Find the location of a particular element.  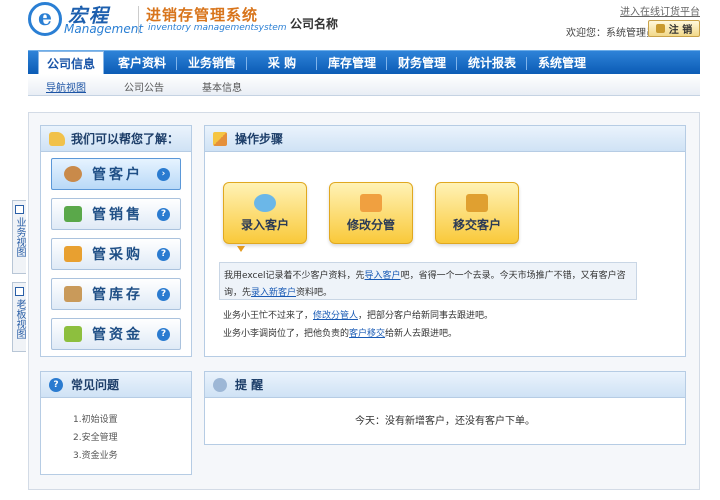

add-new-customer-link: 录入新客户 is located at coordinates (273, 293).